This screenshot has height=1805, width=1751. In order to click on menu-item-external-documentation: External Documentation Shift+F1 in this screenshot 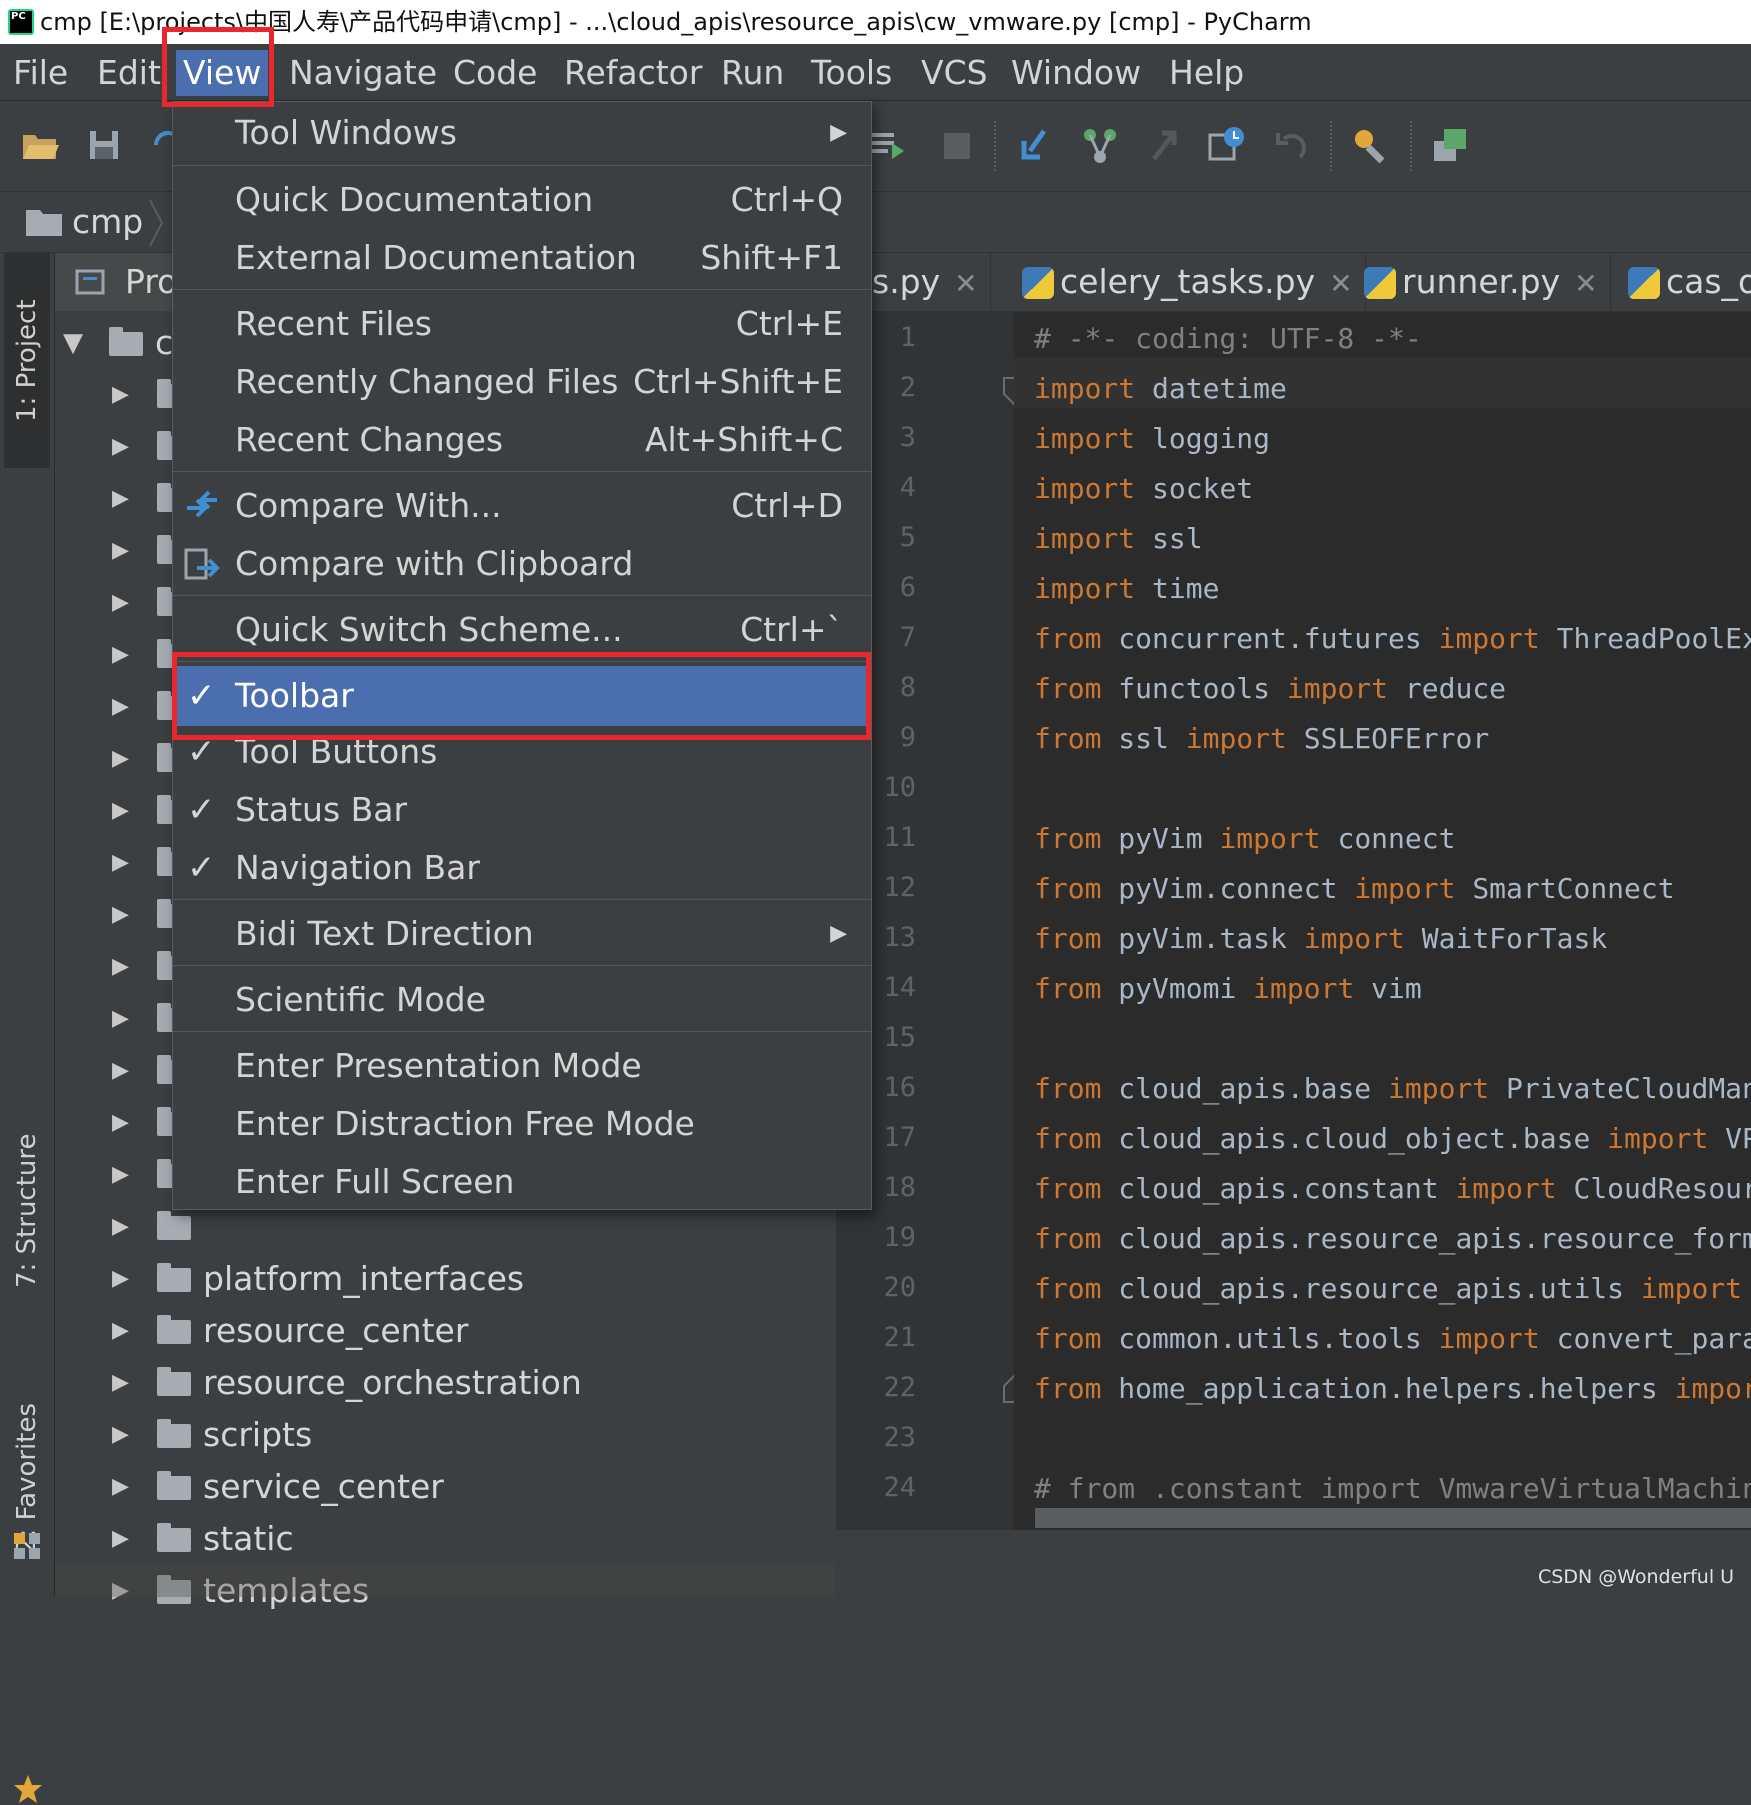, I will do `click(522, 258)`.